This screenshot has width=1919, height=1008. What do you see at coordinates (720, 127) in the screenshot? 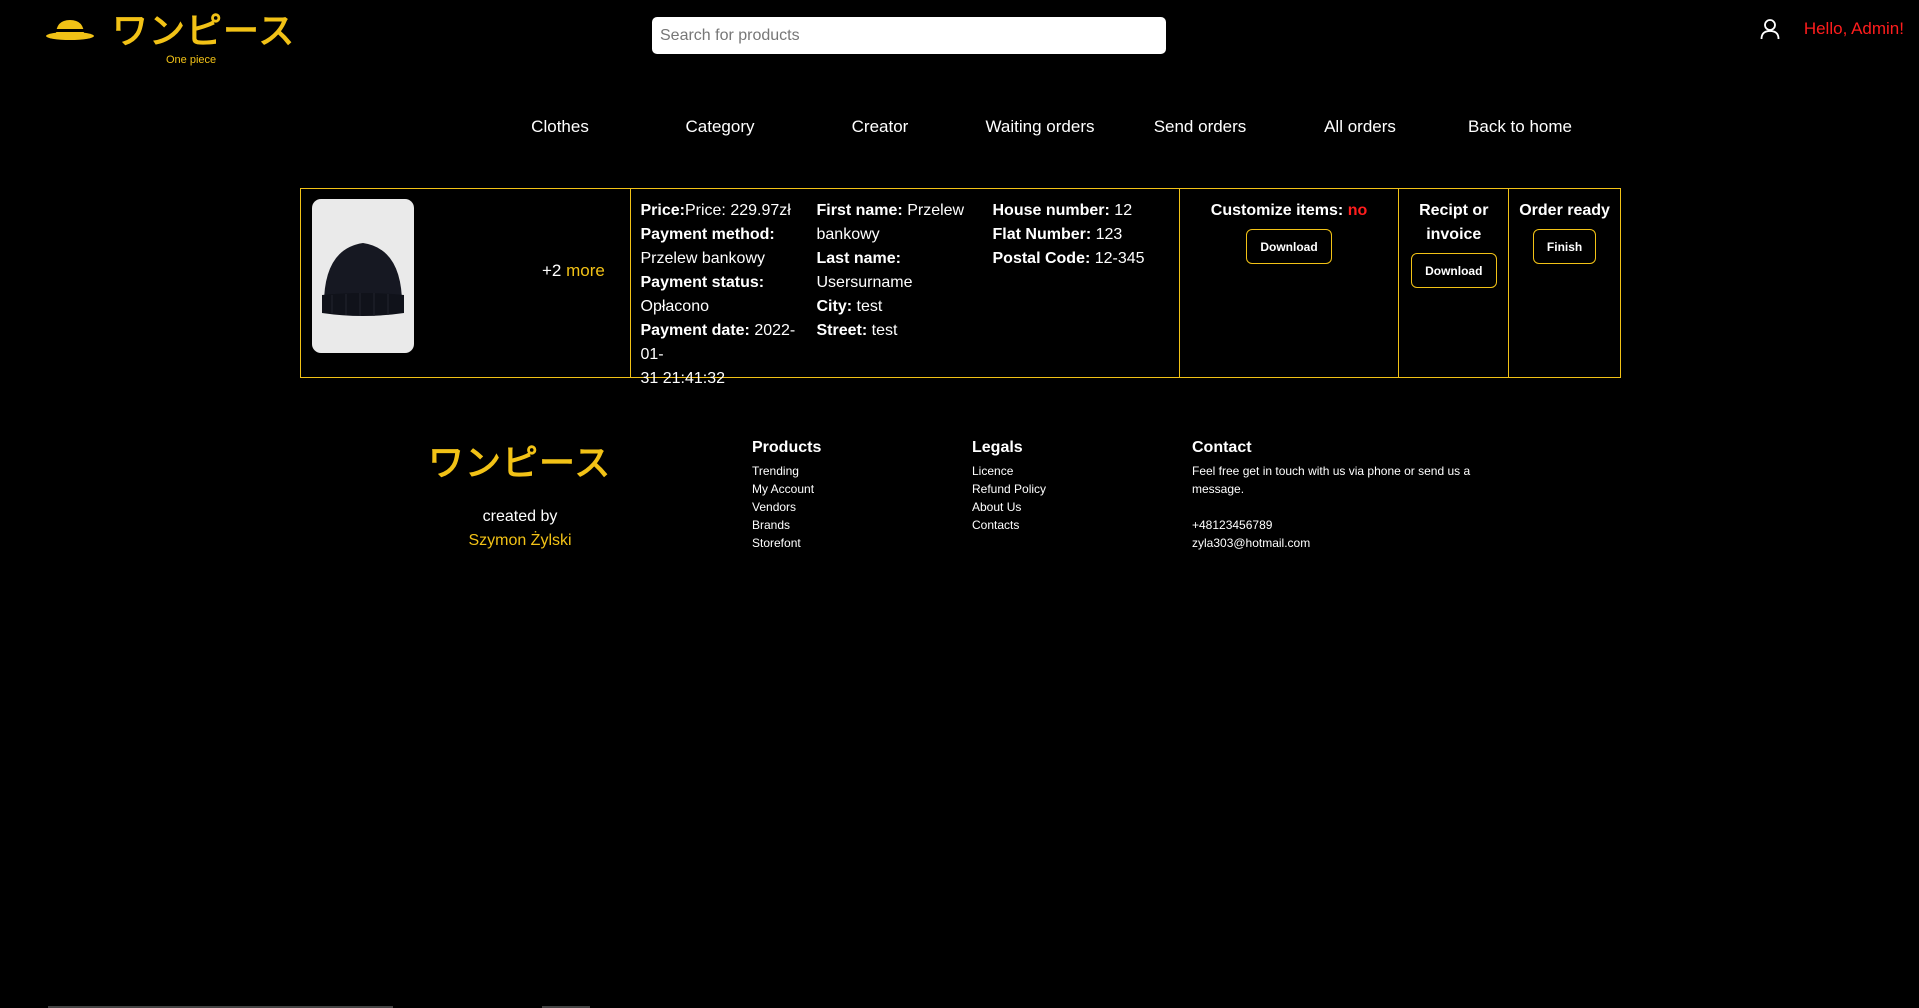
I see `nav-category: Category` at bounding box center [720, 127].